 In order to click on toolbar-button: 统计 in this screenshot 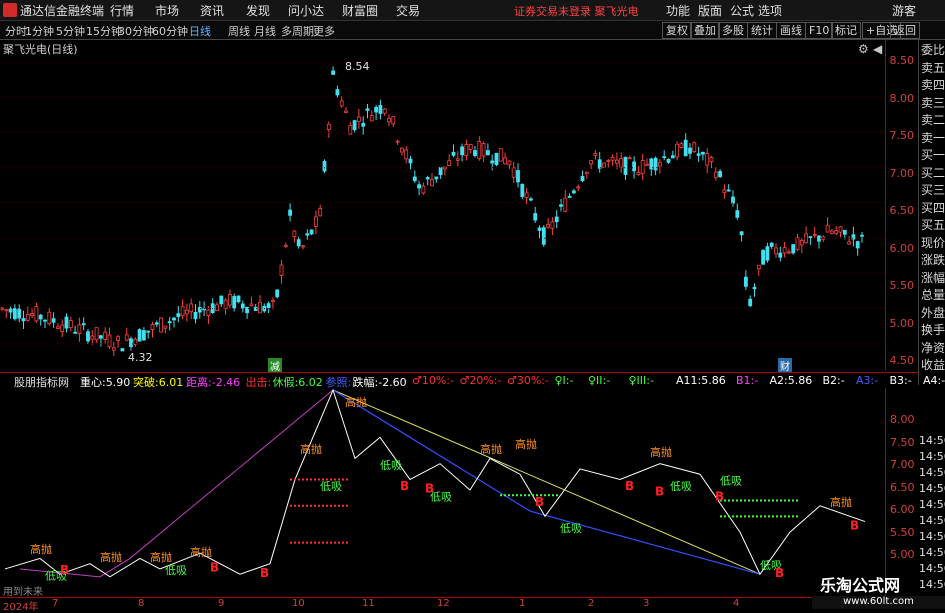, I will do `click(762, 30)`.